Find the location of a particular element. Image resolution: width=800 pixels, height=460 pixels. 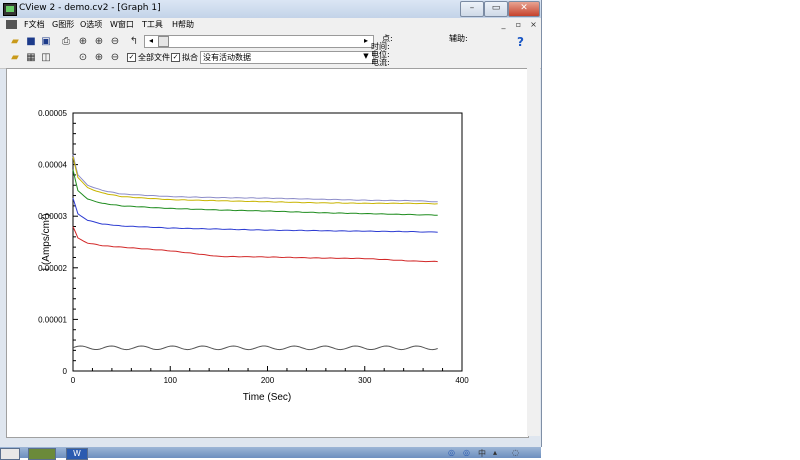

y-tick-label: 0.00004 is located at coordinates (52, 165).